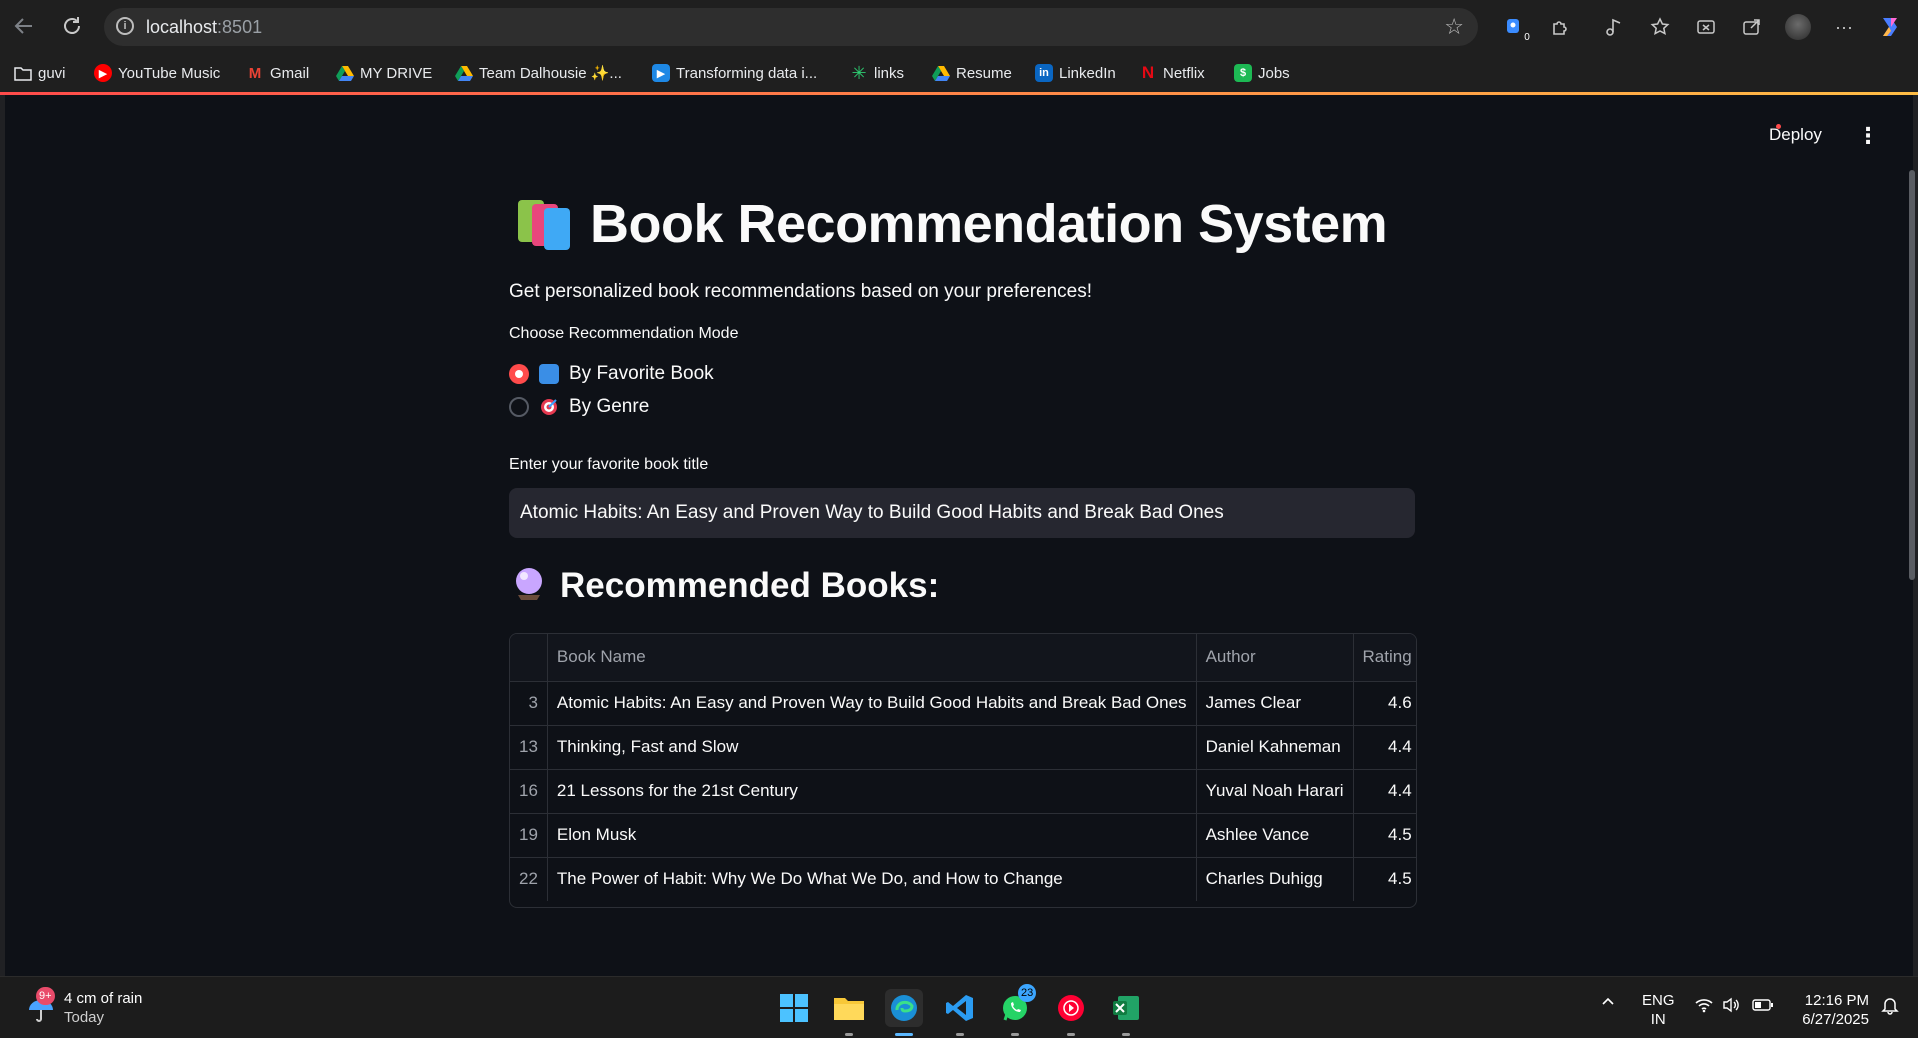 This screenshot has height=1038, width=1918. What do you see at coordinates (1275, 791) in the screenshot?
I see `author-cell: Yuval Noah Harari` at bounding box center [1275, 791].